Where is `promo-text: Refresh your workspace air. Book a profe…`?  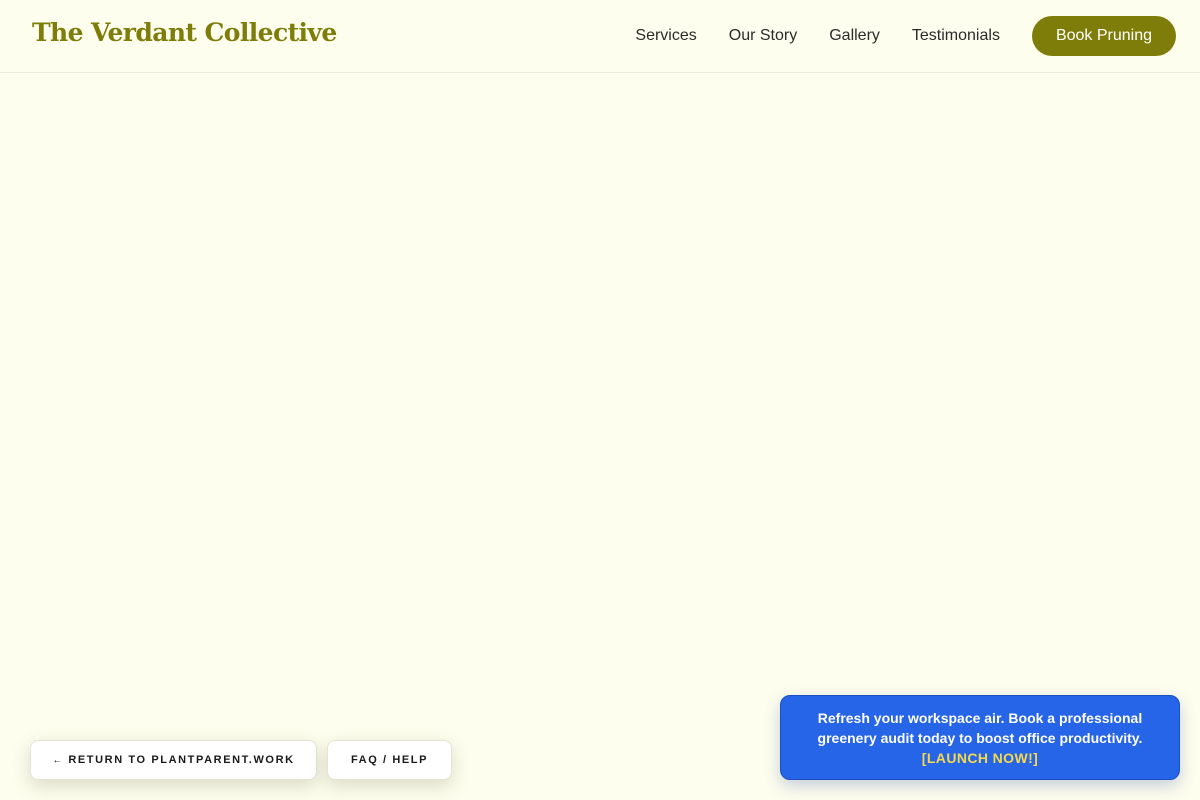 promo-text: Refresh your workspace air. Book a profe… is located at coordinates (980, 728).